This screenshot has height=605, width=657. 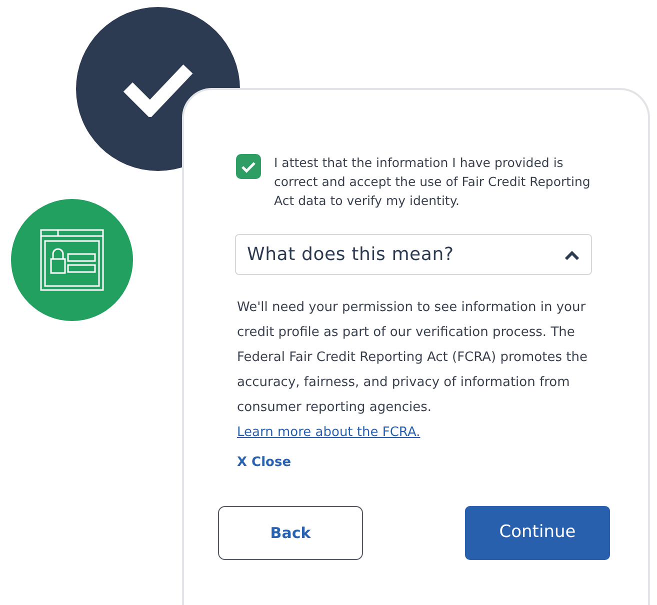 I want to click on chevron-icon, so click(x=572, y=255).